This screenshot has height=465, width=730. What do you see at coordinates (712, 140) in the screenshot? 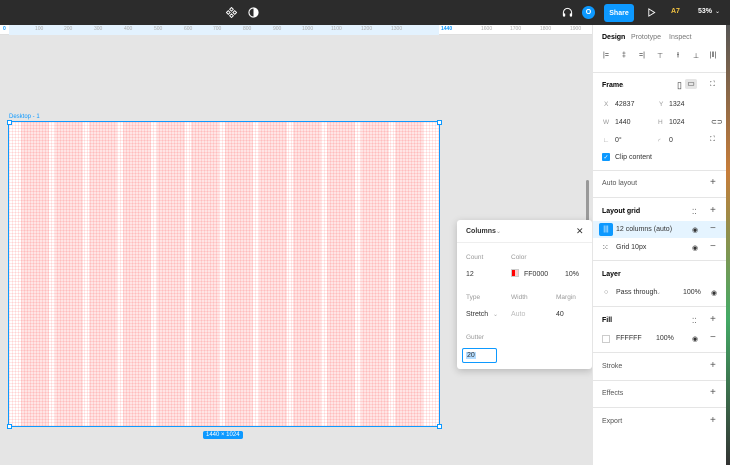
I see `independent-corners-icon: ⛶` at bounding box center [712, 140].